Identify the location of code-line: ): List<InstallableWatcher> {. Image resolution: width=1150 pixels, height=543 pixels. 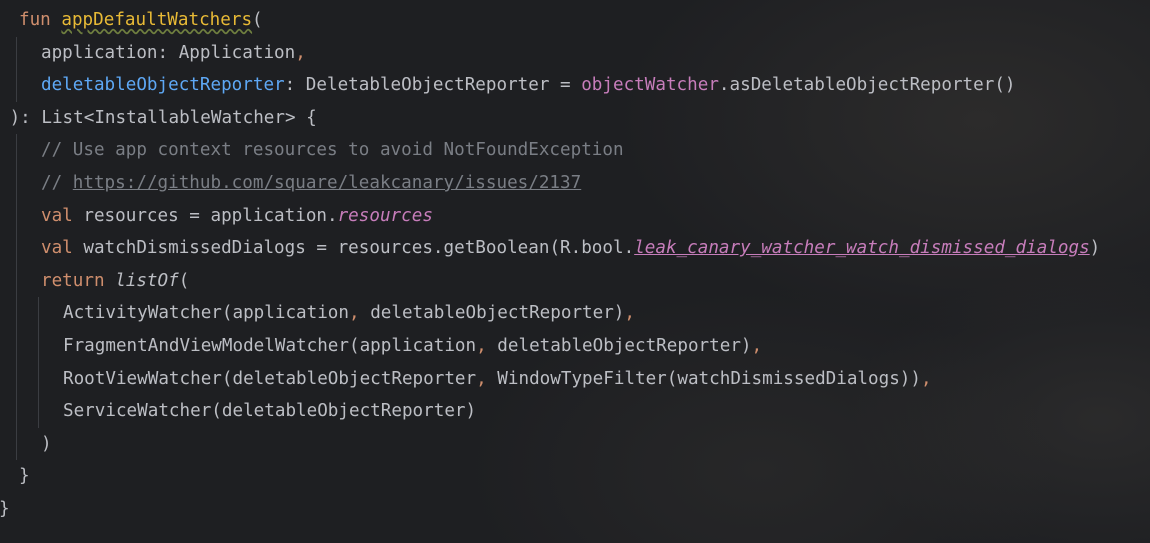
(575, 118).